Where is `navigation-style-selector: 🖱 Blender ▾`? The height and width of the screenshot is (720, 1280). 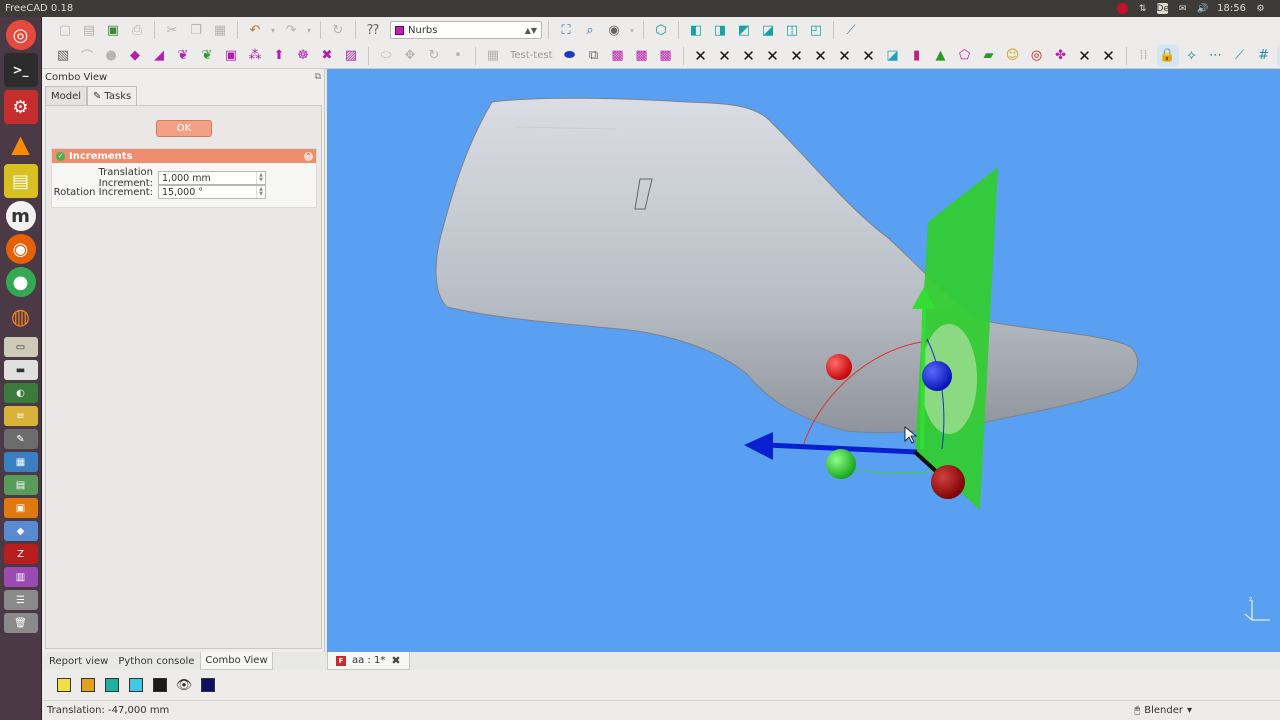 navigation-style-selector: 🖱 Blender ▾ is located at coordinates (1163, 710).